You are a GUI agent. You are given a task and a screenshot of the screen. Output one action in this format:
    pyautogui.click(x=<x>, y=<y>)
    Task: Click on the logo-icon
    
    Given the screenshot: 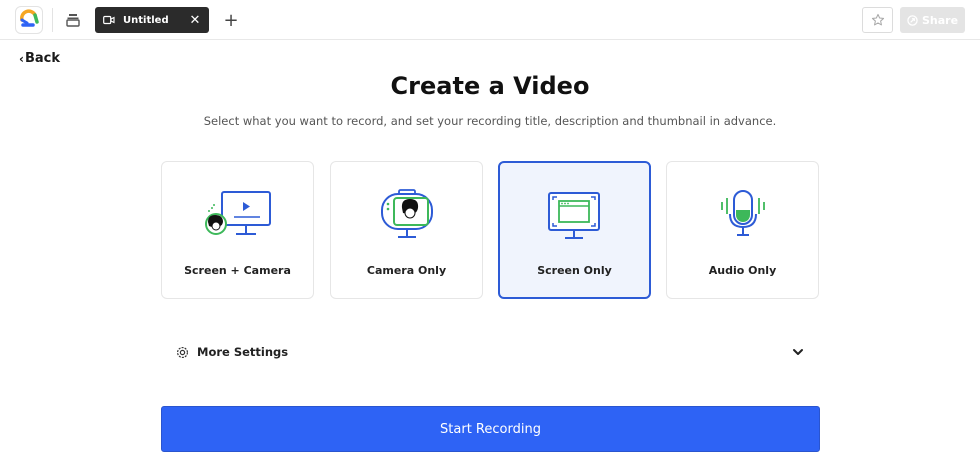 What is the action you would take?
    pyautogui.click(x=29, y=18)
    